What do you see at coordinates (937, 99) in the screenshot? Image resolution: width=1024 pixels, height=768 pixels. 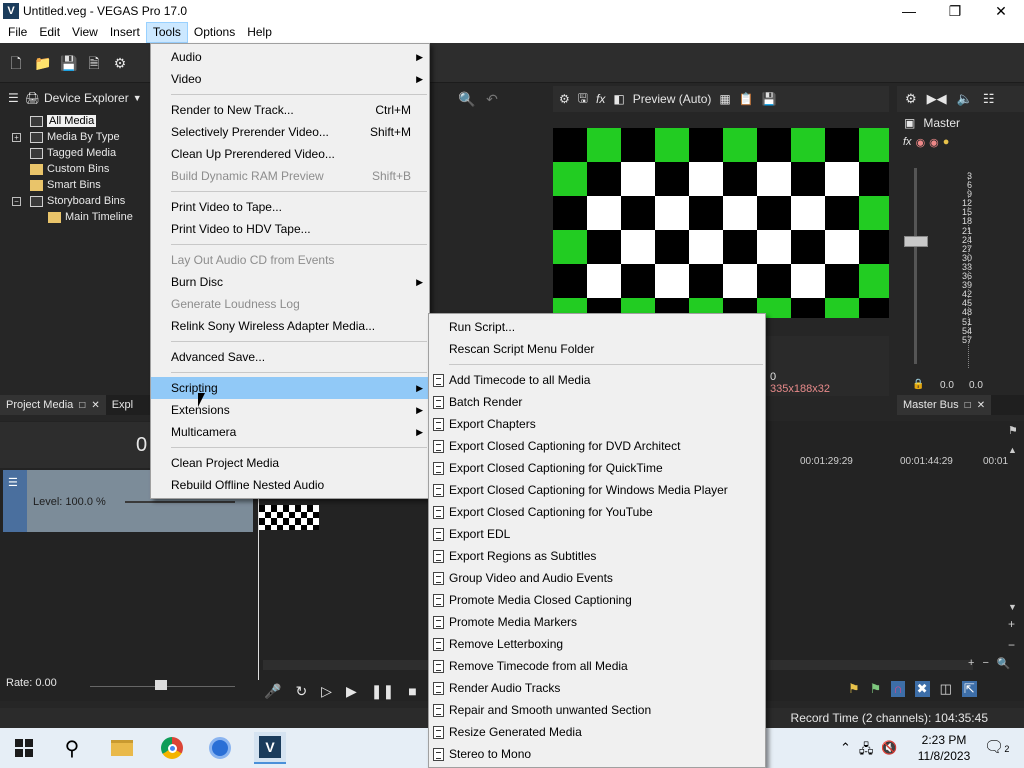 I see `master-downmix-icon: ▶◀` at bounding box center [937, 99].